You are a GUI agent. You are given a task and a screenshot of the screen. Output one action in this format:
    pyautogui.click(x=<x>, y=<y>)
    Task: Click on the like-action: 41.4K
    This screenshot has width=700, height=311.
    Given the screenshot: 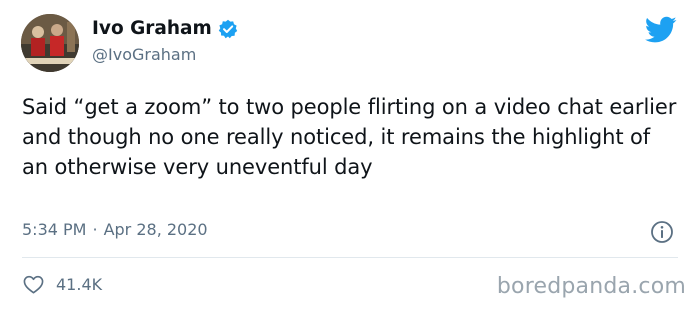 What is the action you would take?
    pyautogui.click(x=62, y=284)
    